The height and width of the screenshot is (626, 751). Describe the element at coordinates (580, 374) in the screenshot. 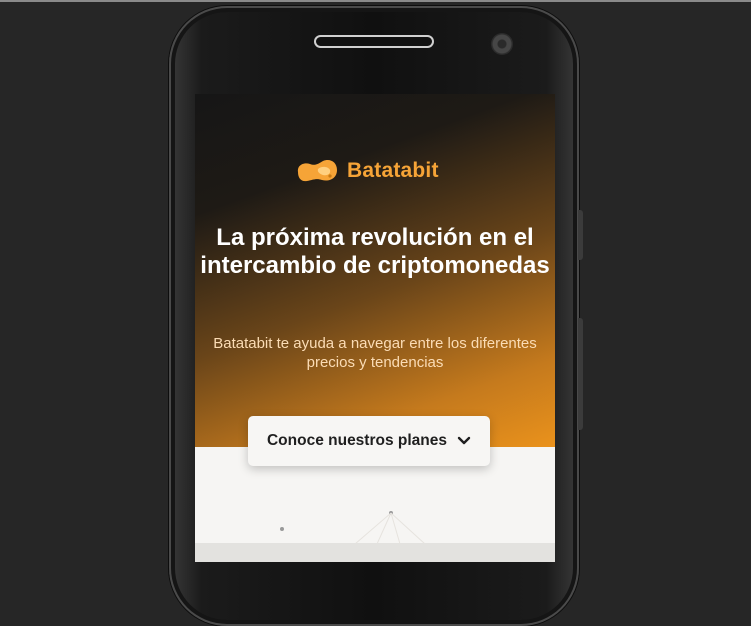

I see `phone-volume-button` at that location.